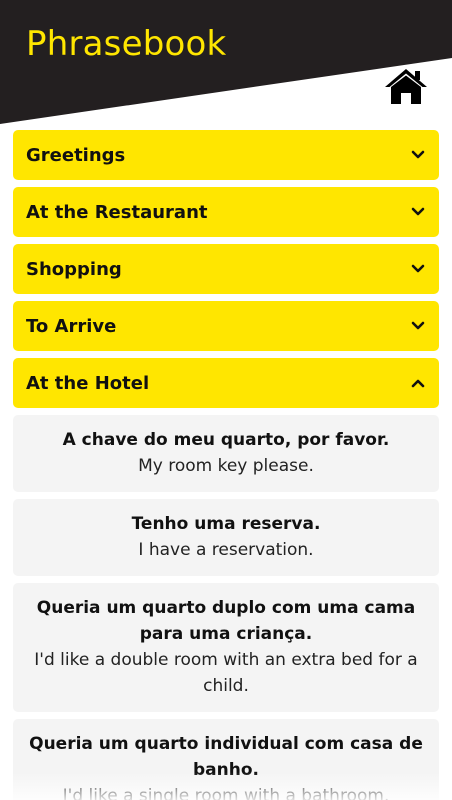 The height and width of the screenshot is (800, 452). What do you see at coordinates (226, 269) in the screenshot?
I see `category-shopping: Shopping` at bounding box center [226, 269].